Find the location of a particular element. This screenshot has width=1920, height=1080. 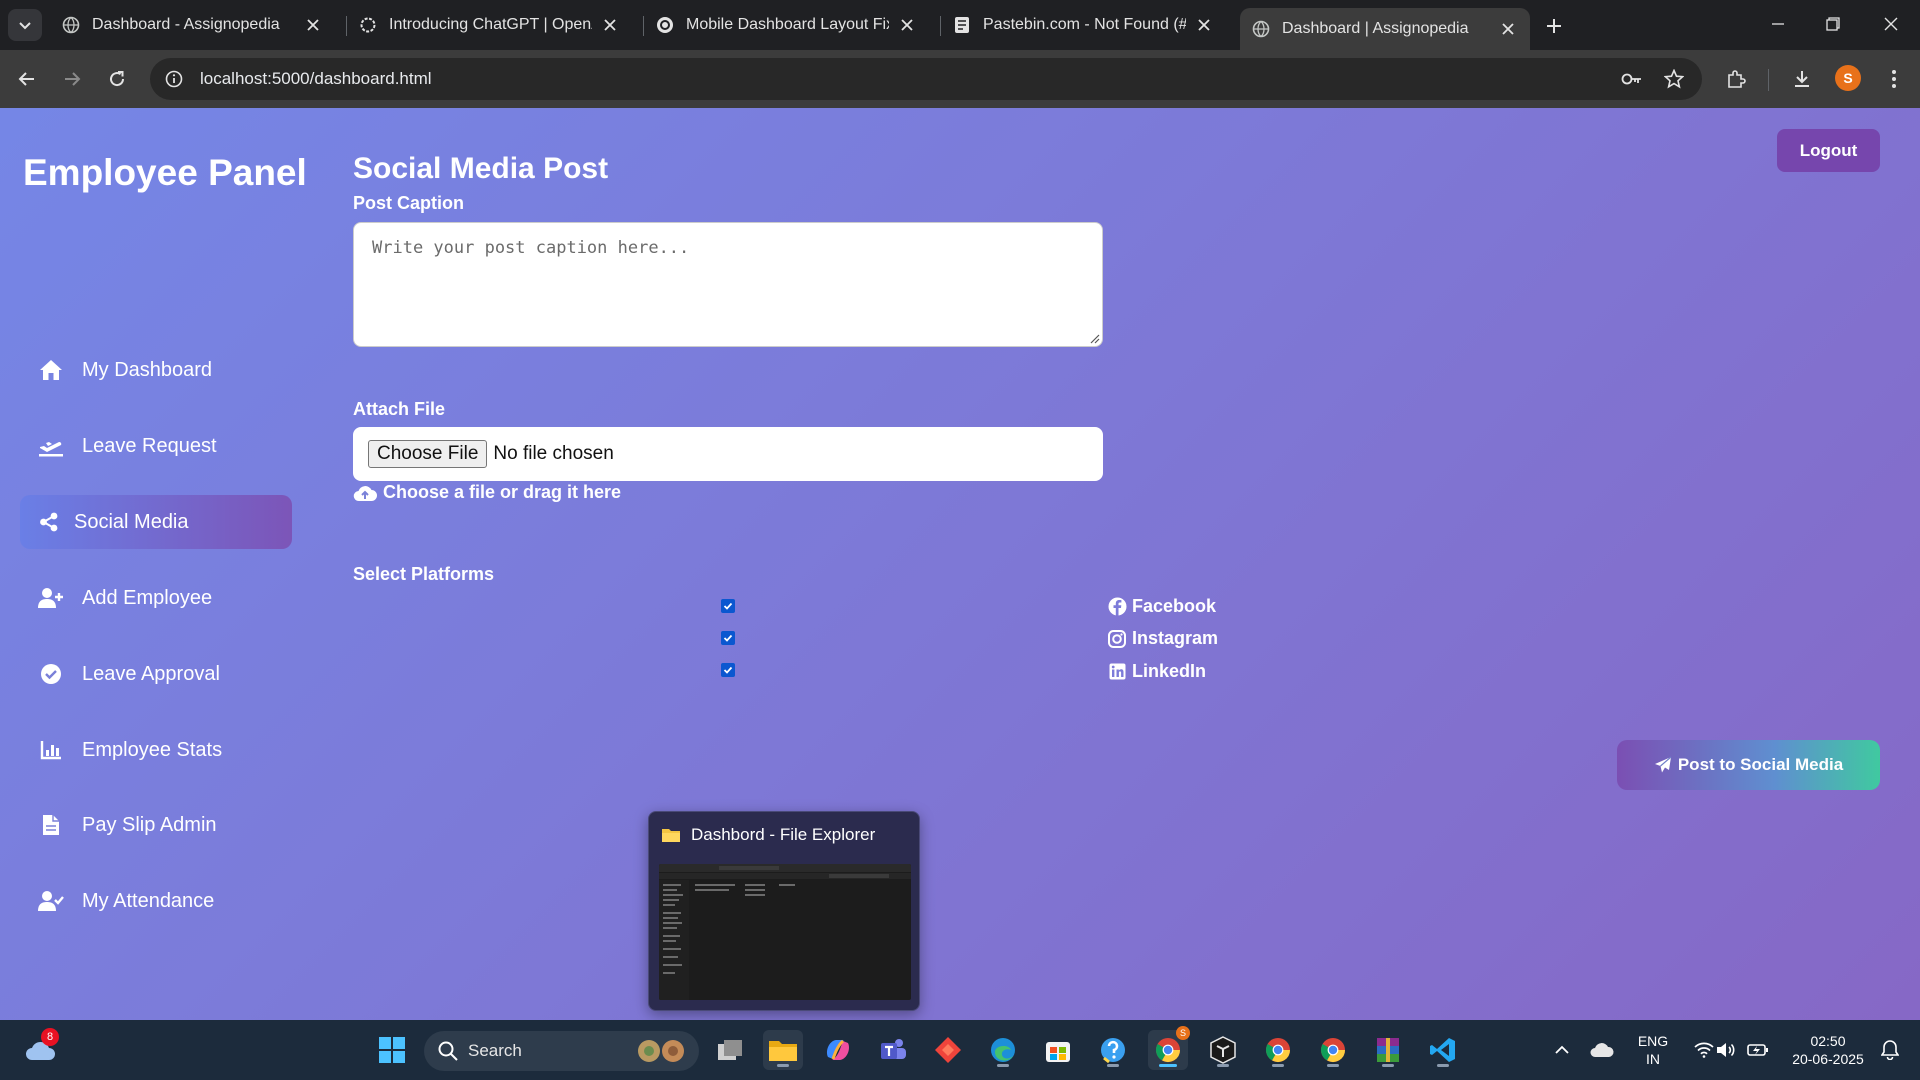

facebook-checkbox is located at coordinates (728, 606).